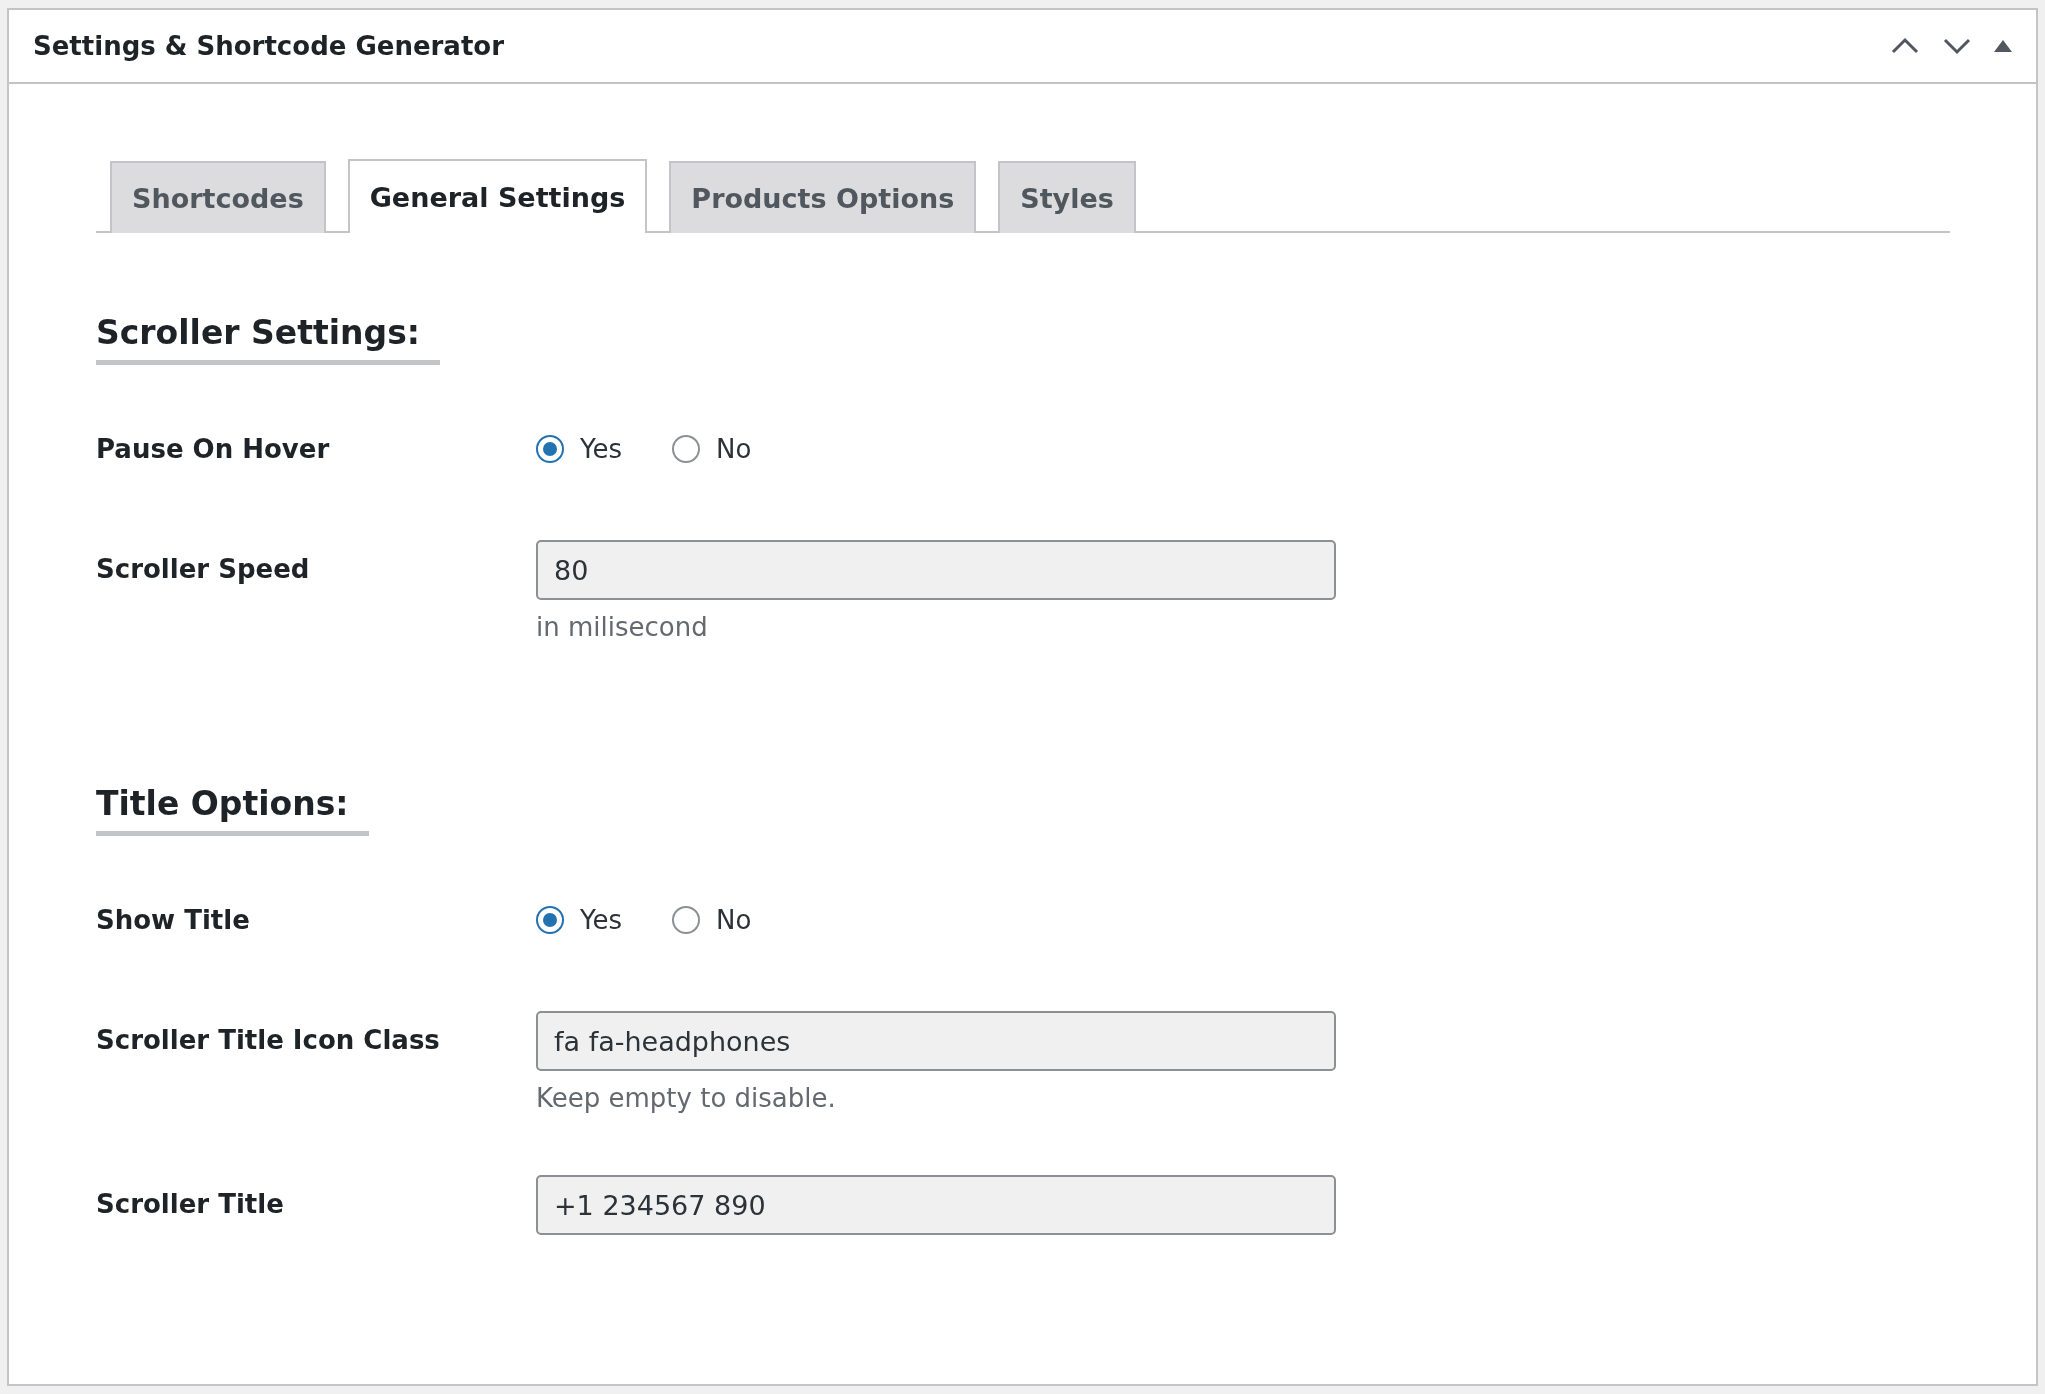  What do you see at coordinates (686, 1098) in the screenshot?
I see `field-hint: Keep empty to disable.` at bounding box center [686, 1098].